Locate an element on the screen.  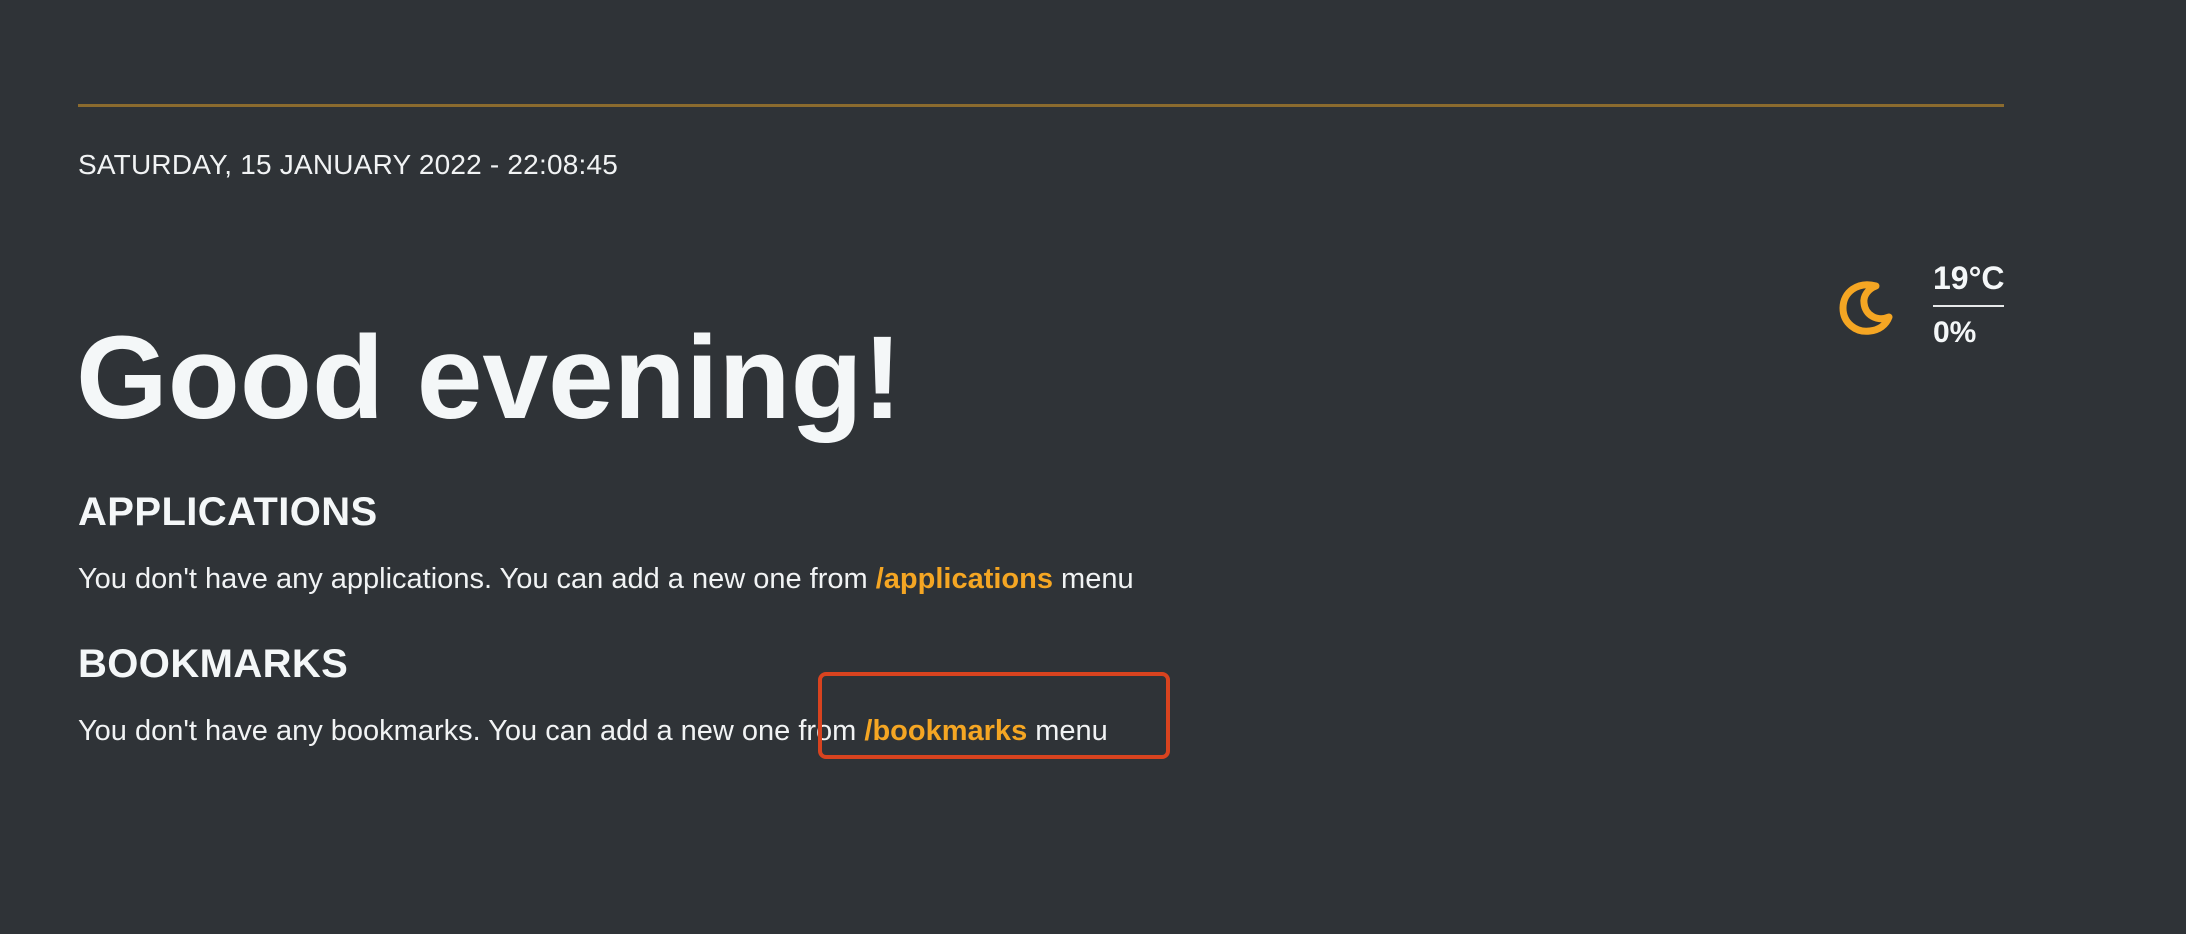
temperature-value: 19°C is located at coordinates (1969, 278).